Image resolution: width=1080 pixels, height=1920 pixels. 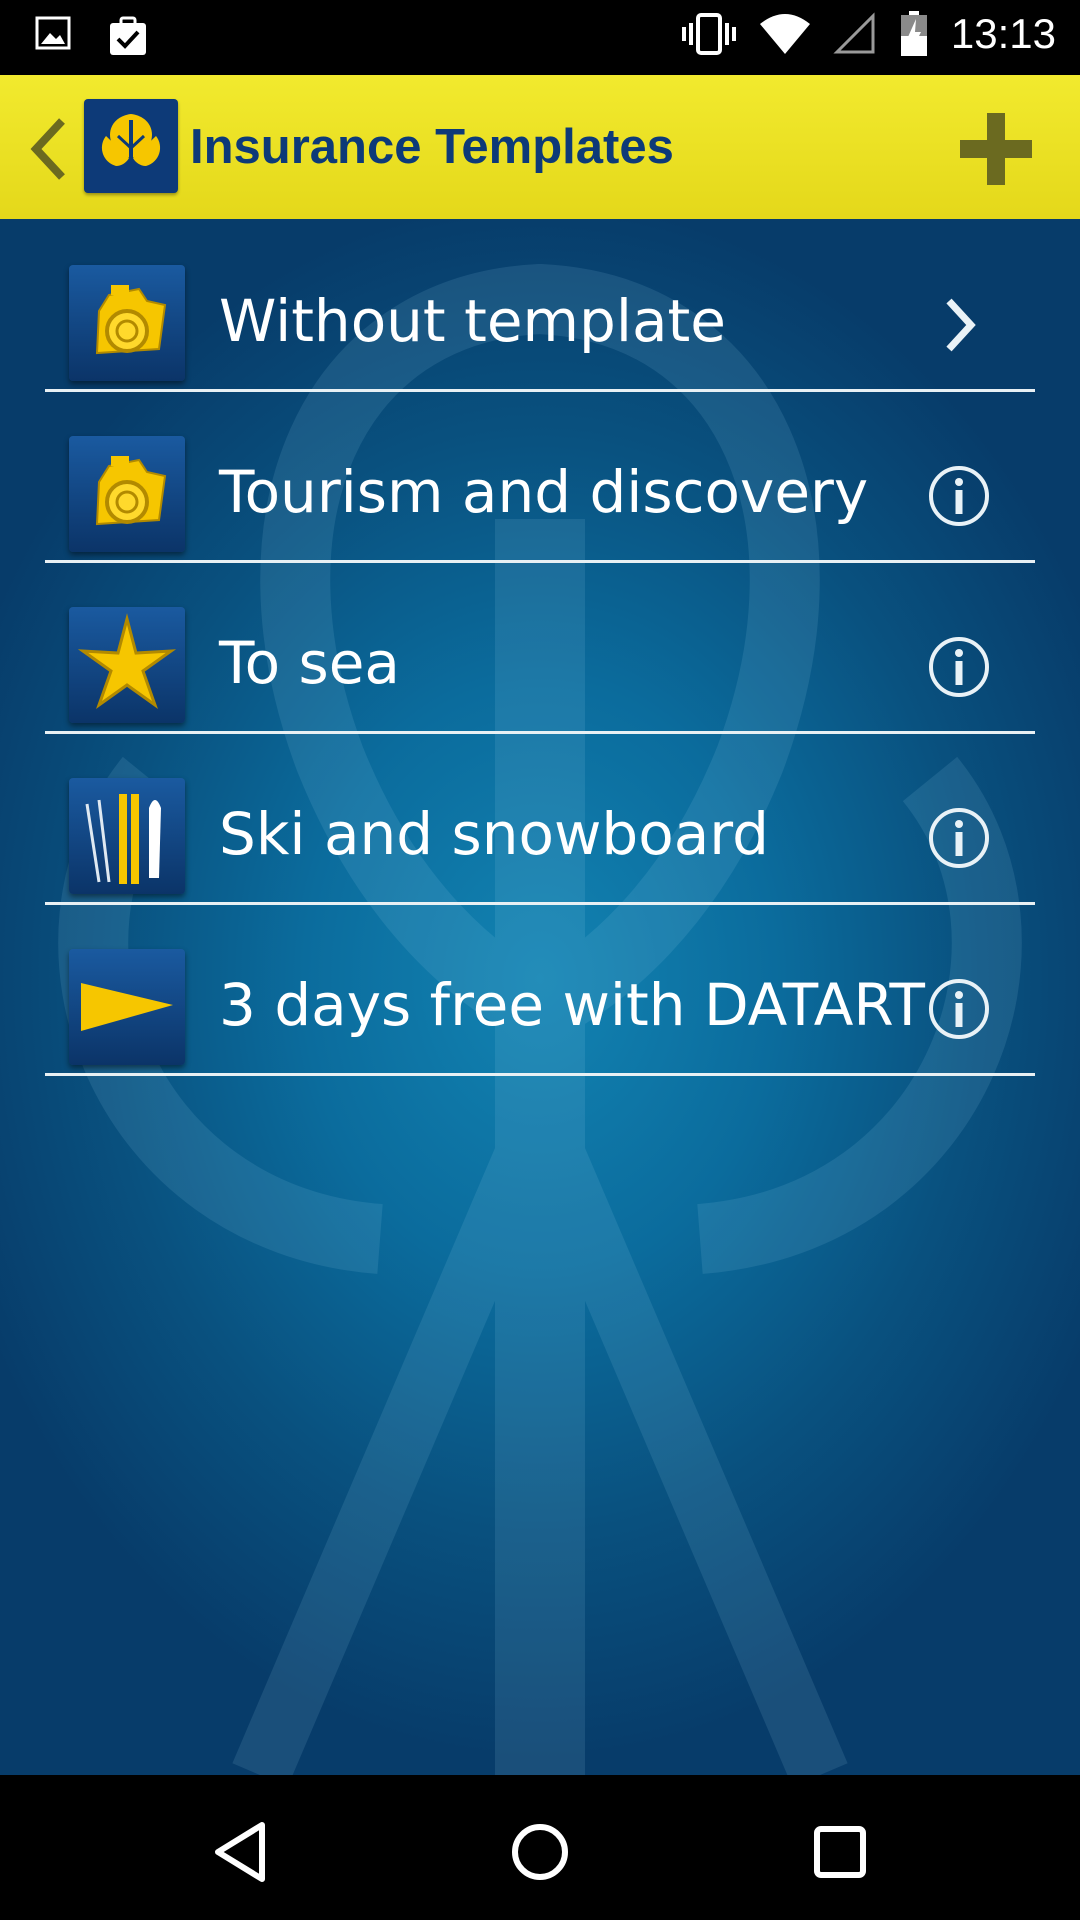 I want to click on chevron-right-icon, so click(x=959, y=325).